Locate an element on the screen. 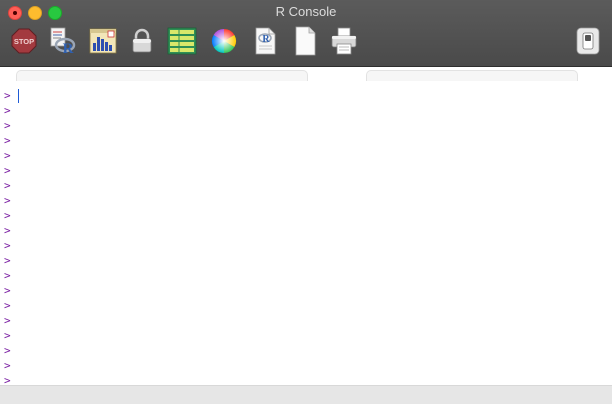 This screenshot has height=404, width=612. print-button is located at coordinates (344, 41).